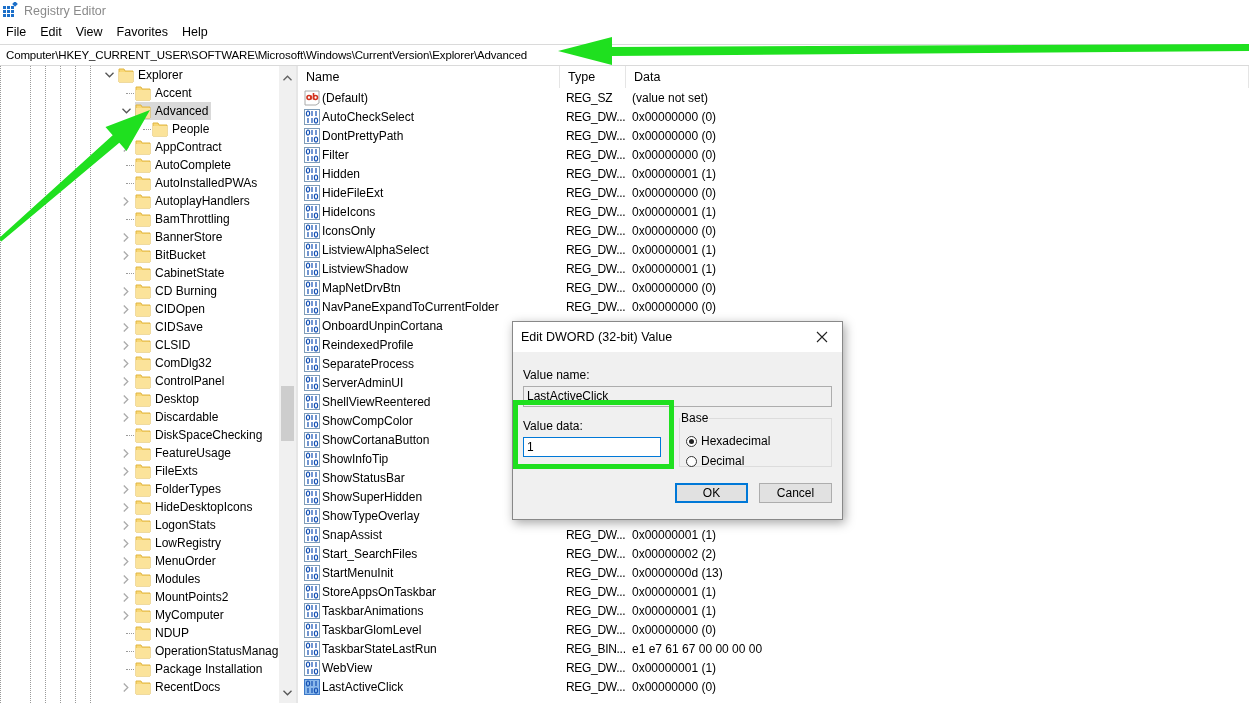 Image resolution: width=1249 pixels, height=703 pixels. Describe the element at coordinates (593, 77) in the screenshot. I see `column-header: Type` at that location.